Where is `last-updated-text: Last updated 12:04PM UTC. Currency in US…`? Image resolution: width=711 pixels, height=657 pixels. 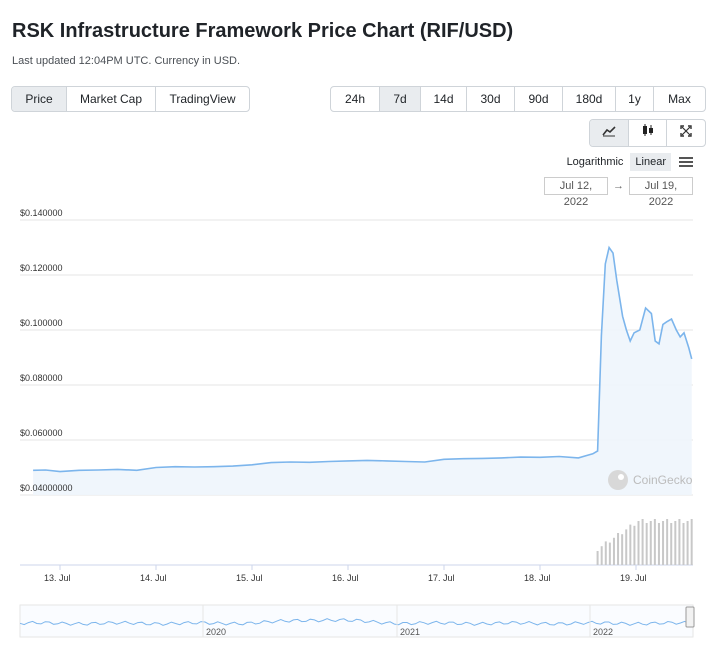
last-updated-text: Last updated 12:04PM UTC. Currency in US… is located at coordinates (126, 61).